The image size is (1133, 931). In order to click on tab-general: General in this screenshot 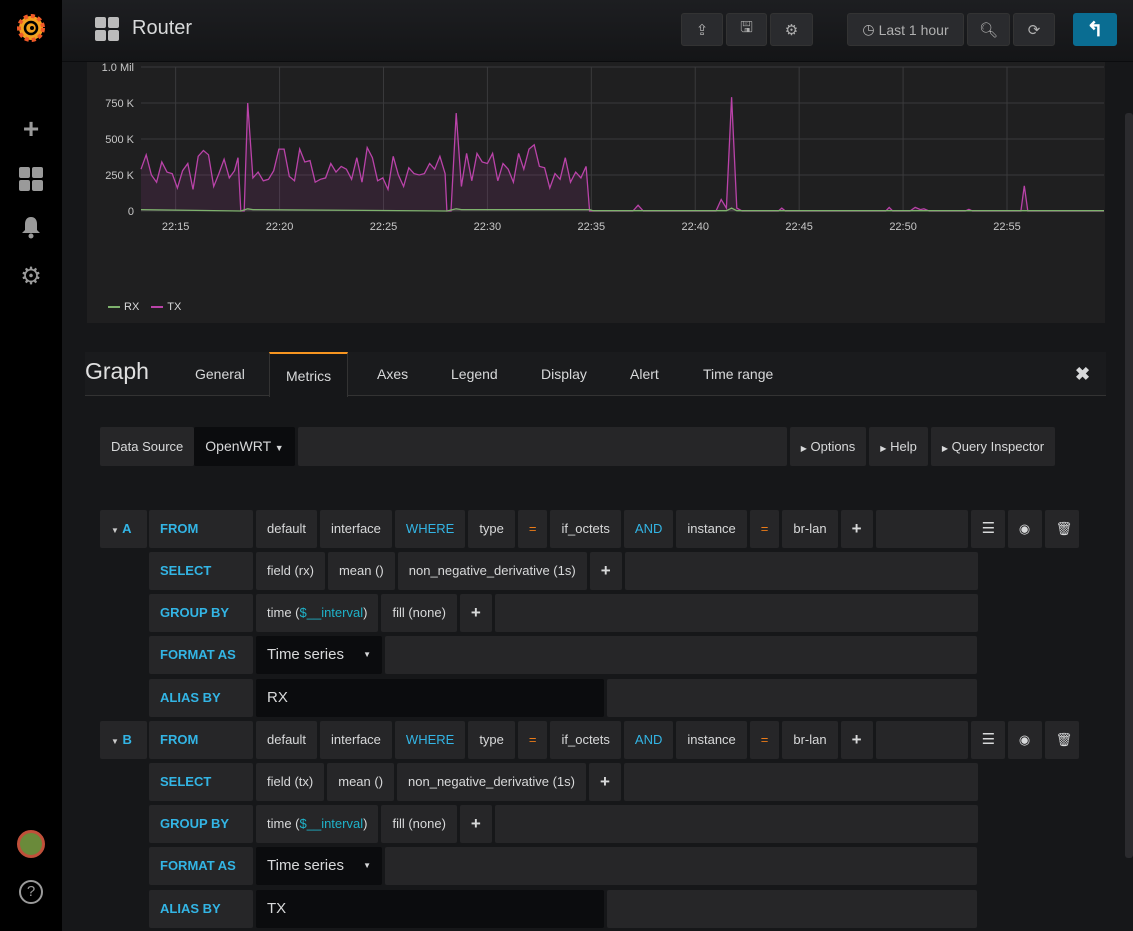, I will do `click(220, 374)`.